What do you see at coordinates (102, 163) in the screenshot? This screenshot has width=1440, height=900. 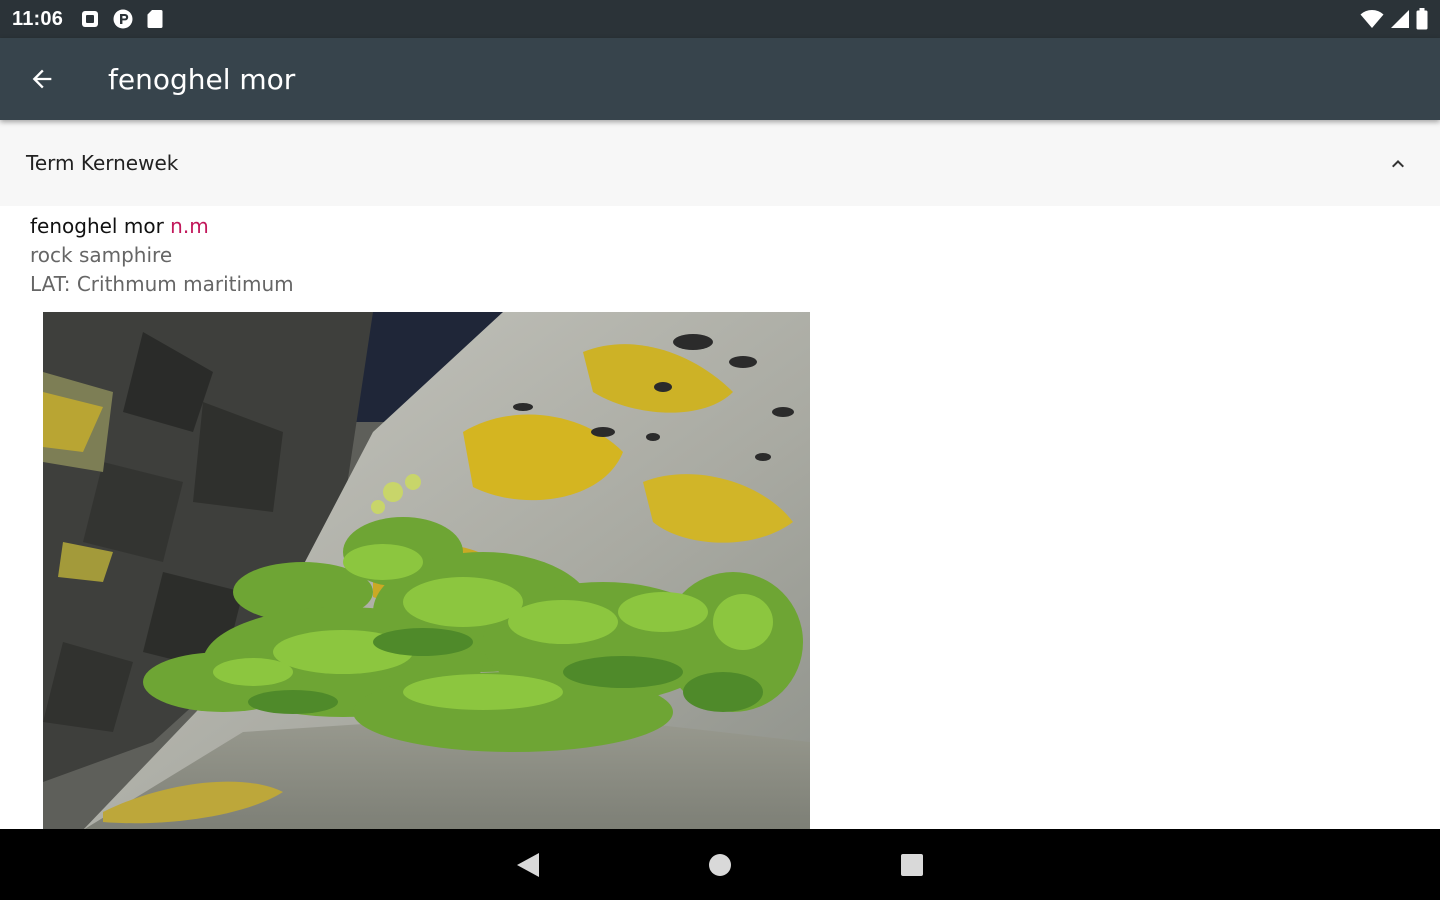 I see `section-title: Term Kernewek` at bounding box center [102, 163].